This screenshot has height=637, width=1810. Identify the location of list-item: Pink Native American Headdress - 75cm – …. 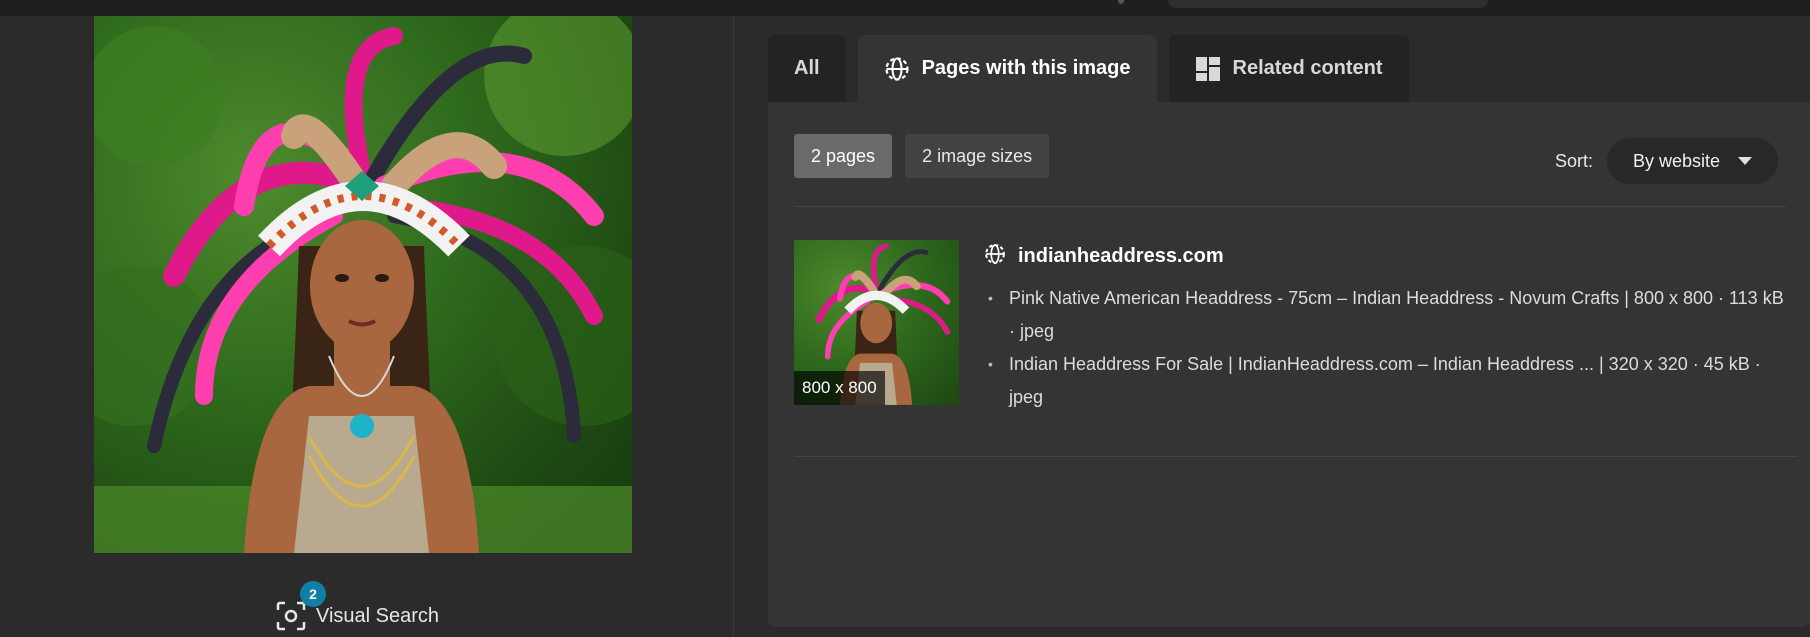
(1386, 315).